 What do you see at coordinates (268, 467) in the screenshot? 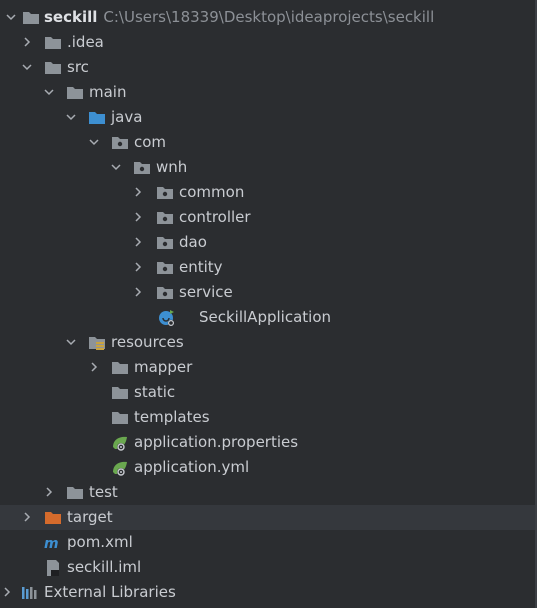
I see `tree-row-application-yml: application.yml` at bounding box center [268, 467].